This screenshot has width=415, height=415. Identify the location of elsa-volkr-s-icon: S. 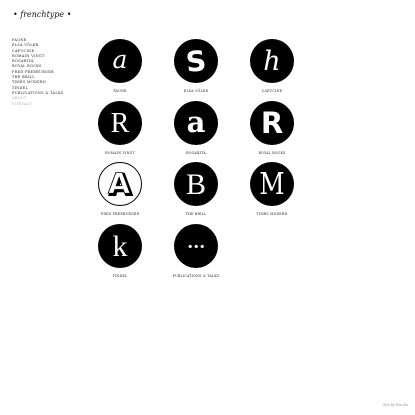
(196, 61).